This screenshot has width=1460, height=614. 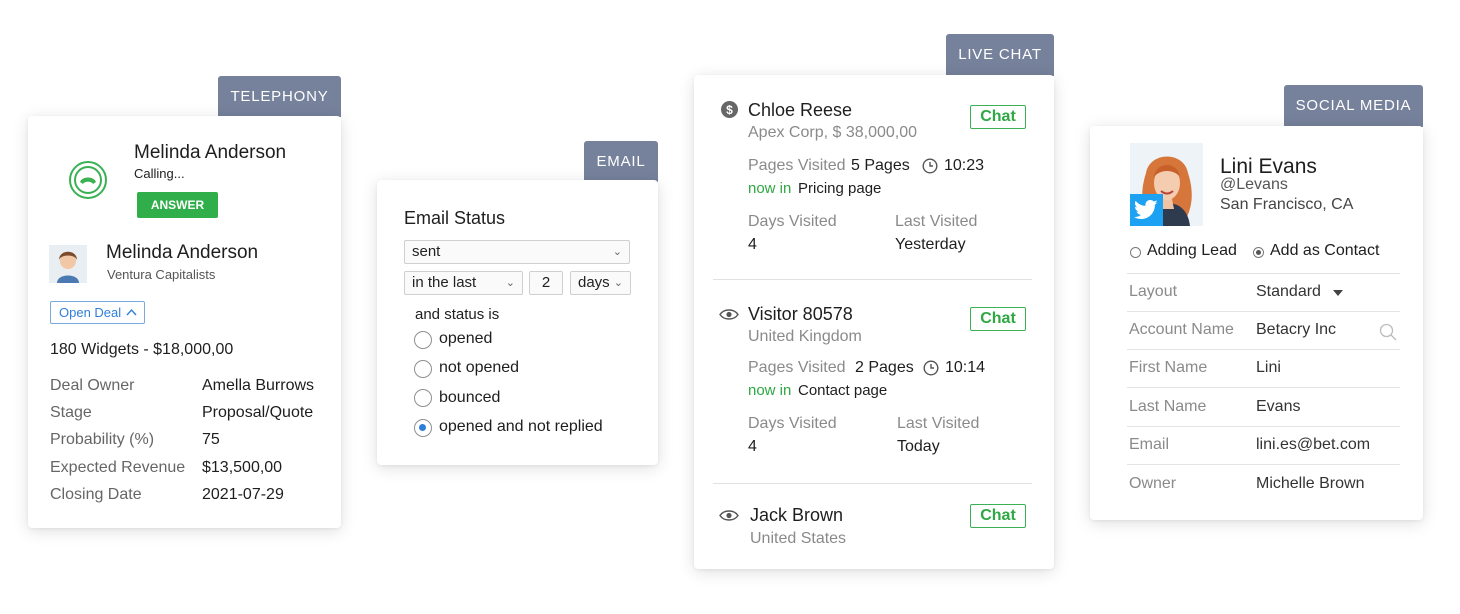 What do you see at coordinates (423, 369) in the screenshot?
I see `radio-not-opened` at bounding box center [423, 369].